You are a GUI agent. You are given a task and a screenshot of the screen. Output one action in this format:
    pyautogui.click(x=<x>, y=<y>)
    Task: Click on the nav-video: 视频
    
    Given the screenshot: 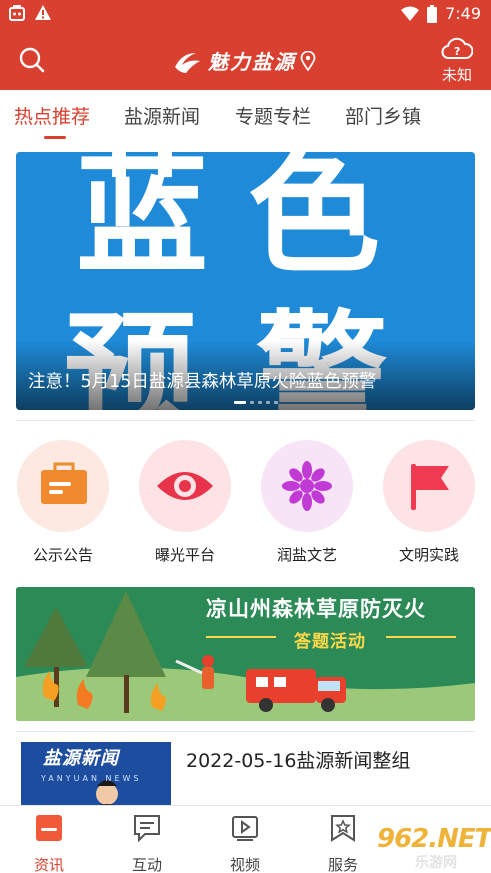 What is the action you would take?
    pyautogui.click(x=245, y=843)
    